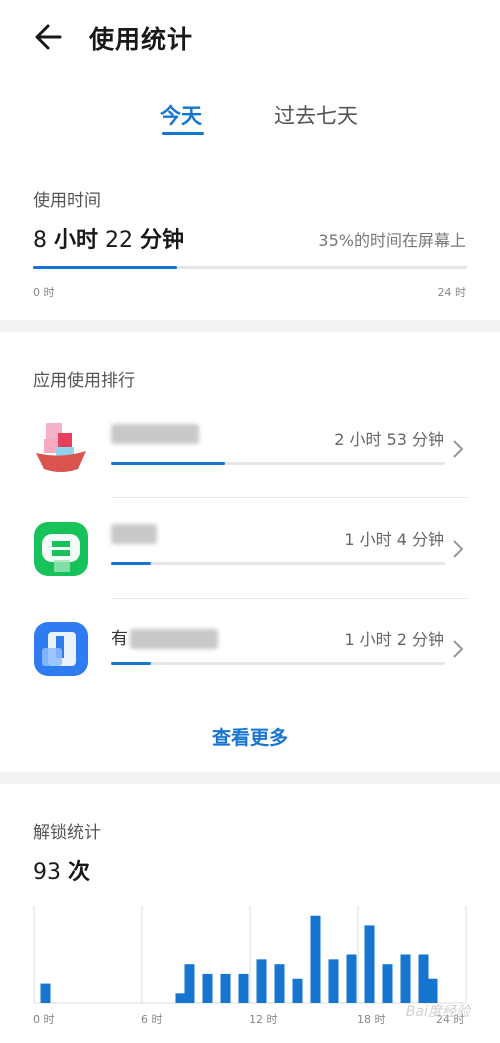 The width and height of the screenshot is (500, 1043). What do you see at coordinates (84, 381) in the screenshot?
I see `app-ranking-label: 应用使用排行` at bounding box center [84, 381].